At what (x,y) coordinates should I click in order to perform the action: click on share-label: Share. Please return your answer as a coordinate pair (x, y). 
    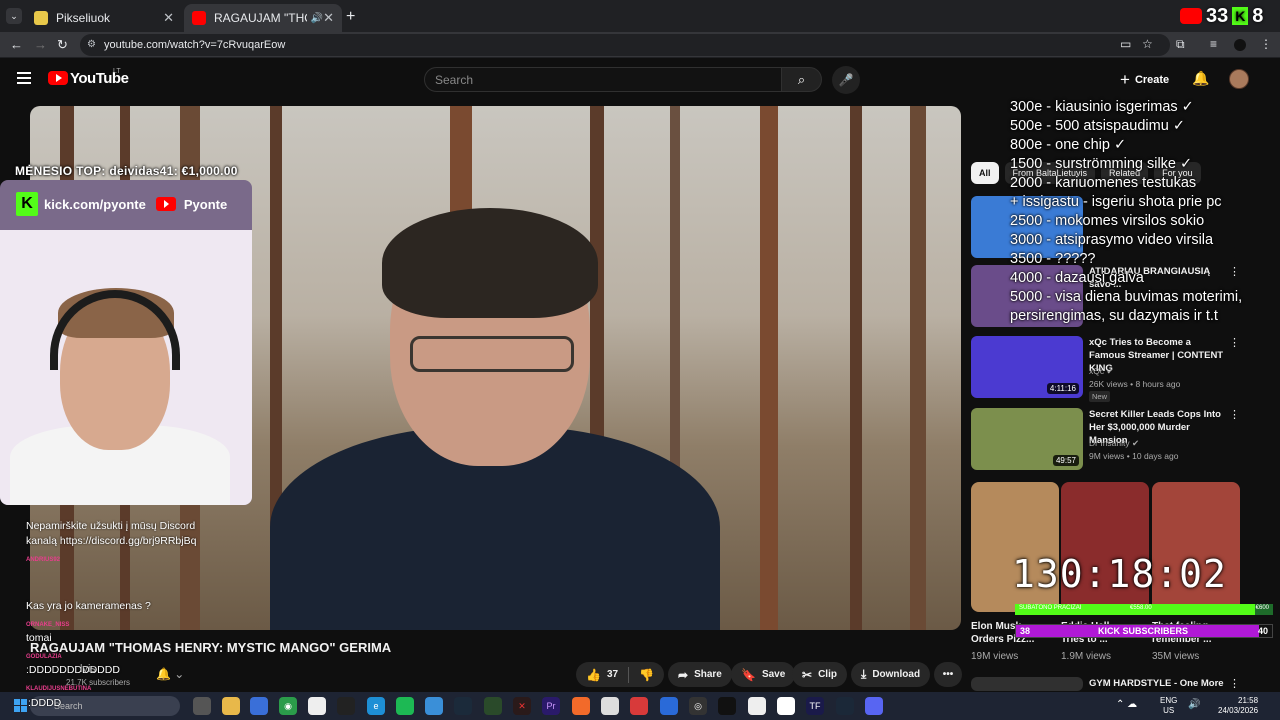
    Looking at the image, I should click on (708, 674).